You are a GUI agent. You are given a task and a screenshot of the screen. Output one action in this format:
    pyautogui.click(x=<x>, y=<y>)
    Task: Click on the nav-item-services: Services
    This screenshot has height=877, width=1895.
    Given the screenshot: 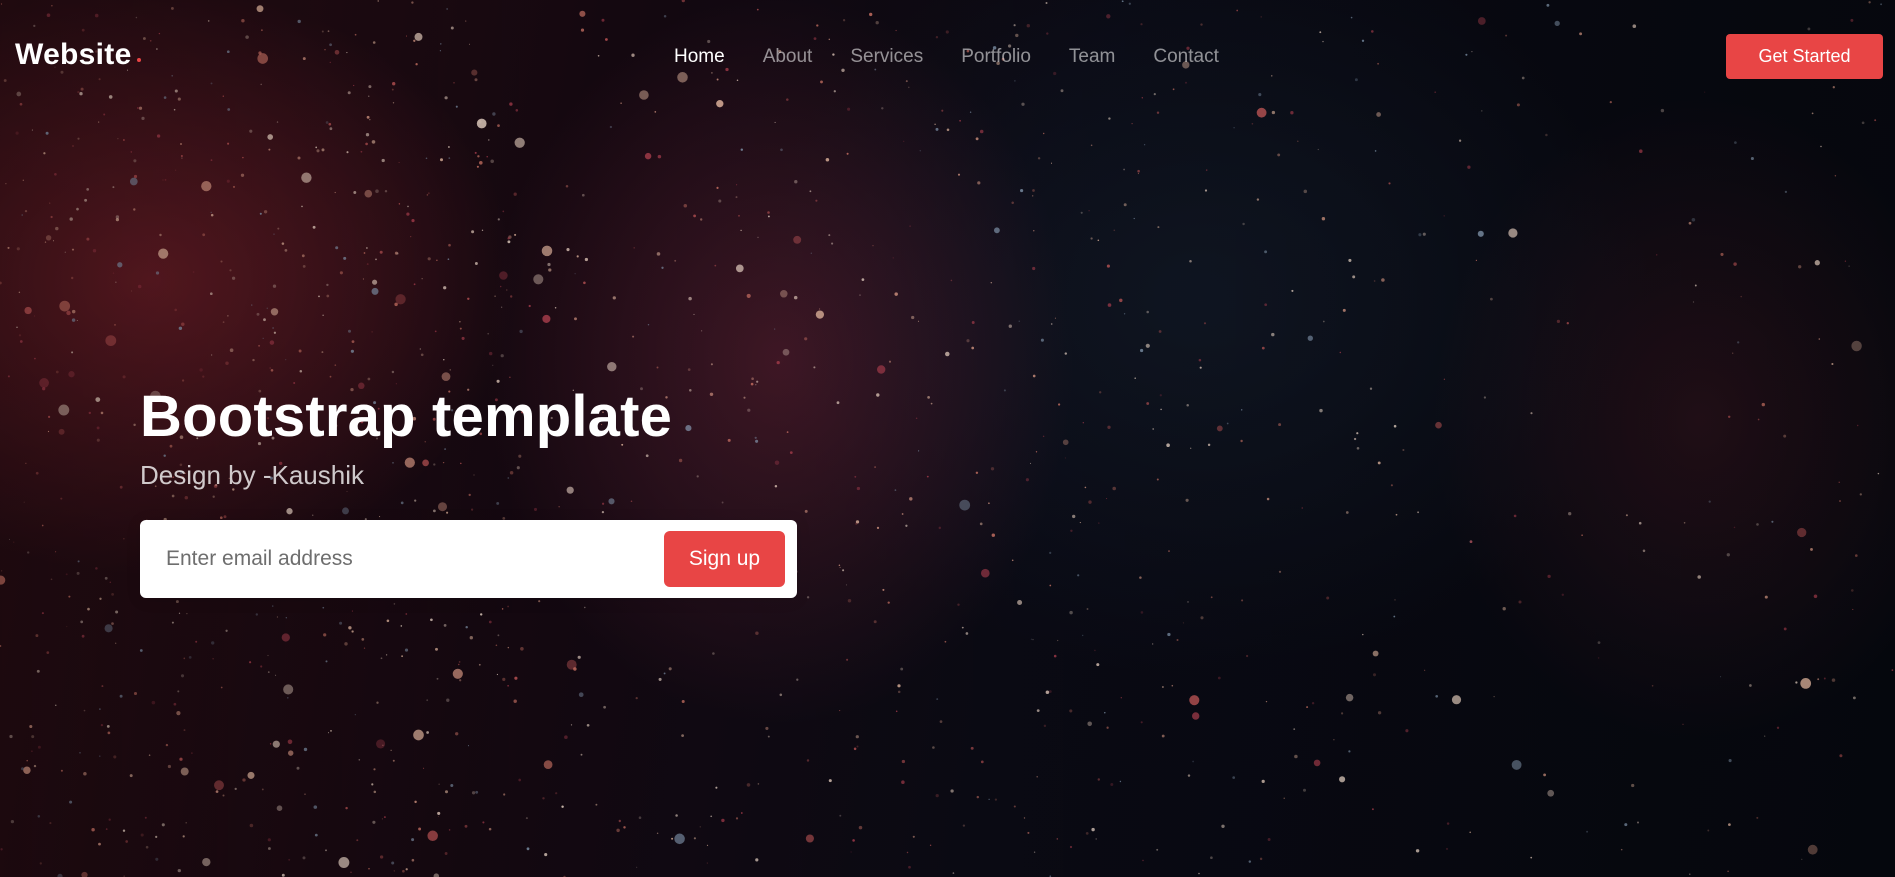 What is the action you would take?
    pyautogui.click(x=886, y=57)
    